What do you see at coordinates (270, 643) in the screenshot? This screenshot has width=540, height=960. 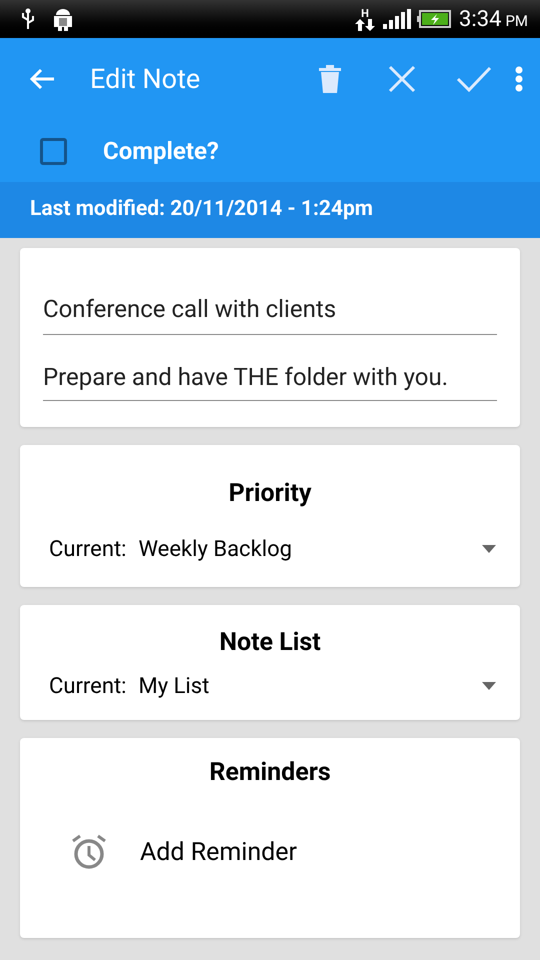 I see `card-heading: Note List` at bounding box center [270, 643].